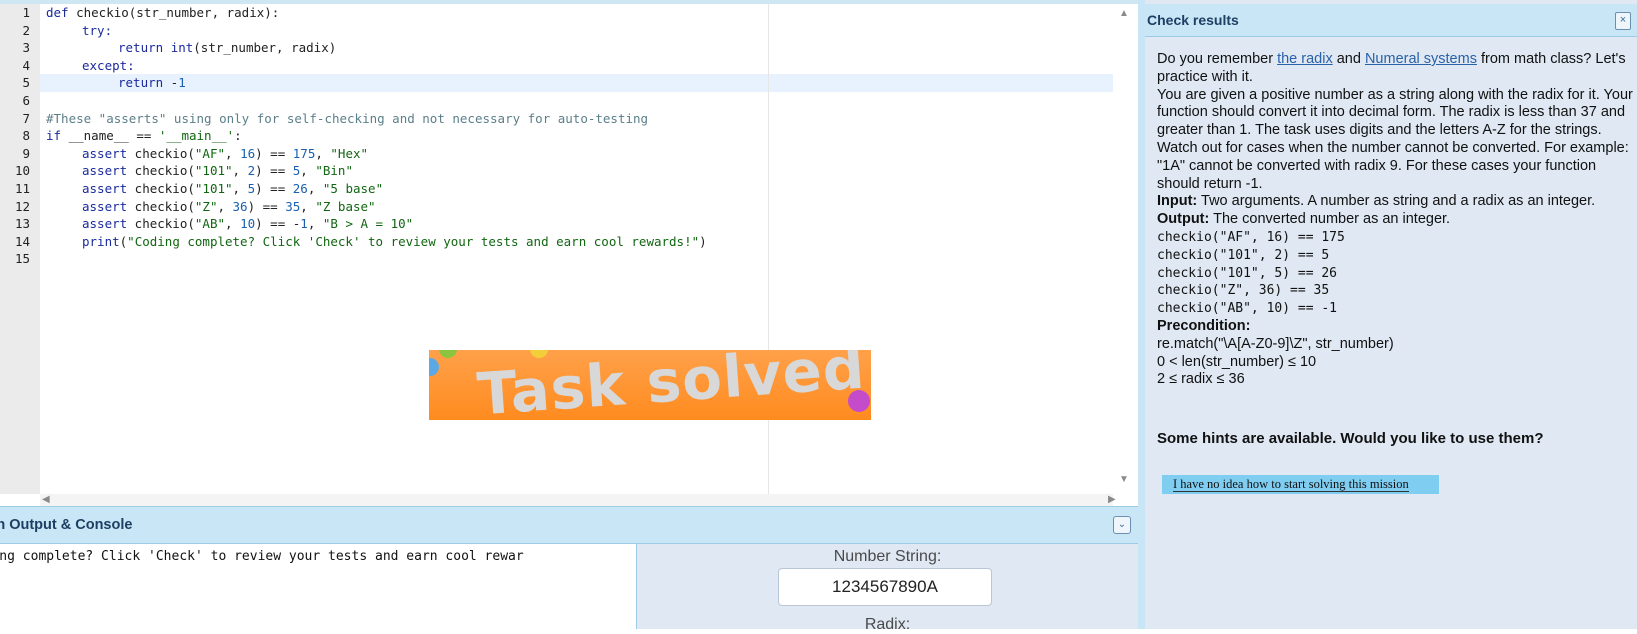 This screenshot has height=634, width=1637. I want to click on precondition-line: re.match("\A[A-Z0-9]\Z", str_number), so click(1275, 343).